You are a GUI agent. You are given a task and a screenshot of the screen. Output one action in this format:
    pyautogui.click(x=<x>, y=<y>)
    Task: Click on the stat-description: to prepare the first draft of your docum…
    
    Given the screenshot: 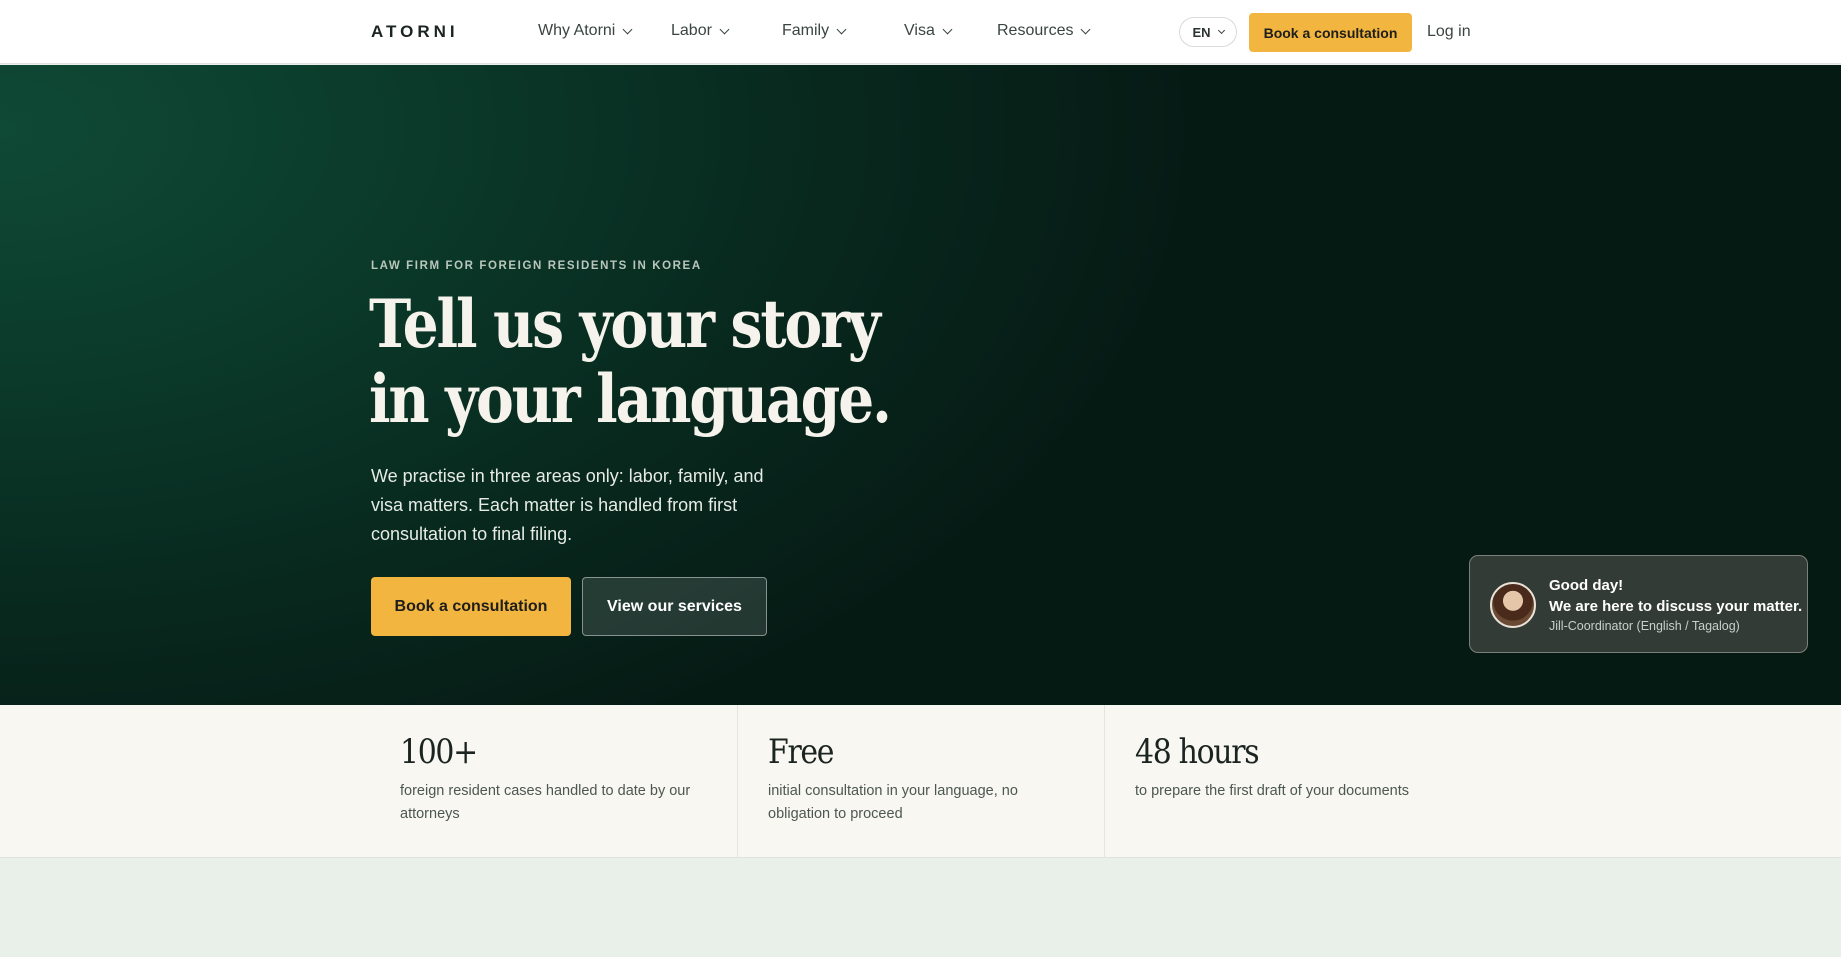 What is the action you would take?
    pyautogui.click(x=1272, y=791)
    